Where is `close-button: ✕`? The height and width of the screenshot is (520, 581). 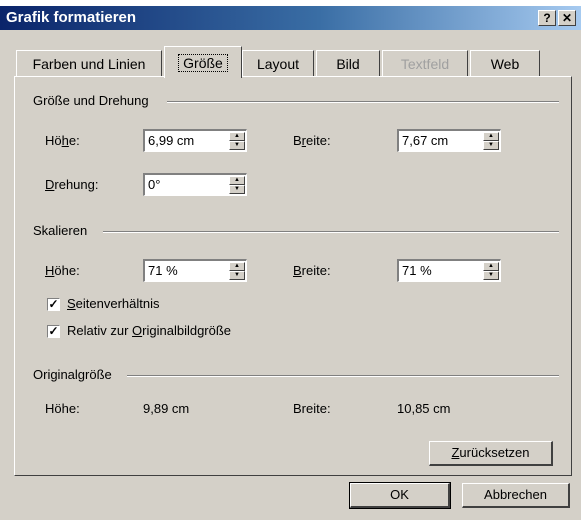 close-button: ✕ is located at coordinates (567, 18).